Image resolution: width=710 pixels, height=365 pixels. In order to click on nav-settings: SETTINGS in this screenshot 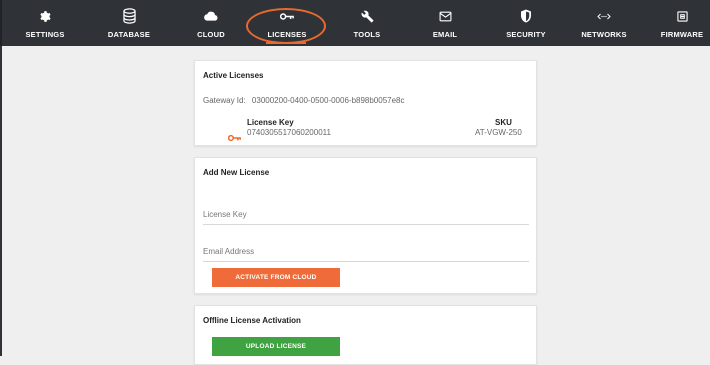, I will do `click(45, 23)`.